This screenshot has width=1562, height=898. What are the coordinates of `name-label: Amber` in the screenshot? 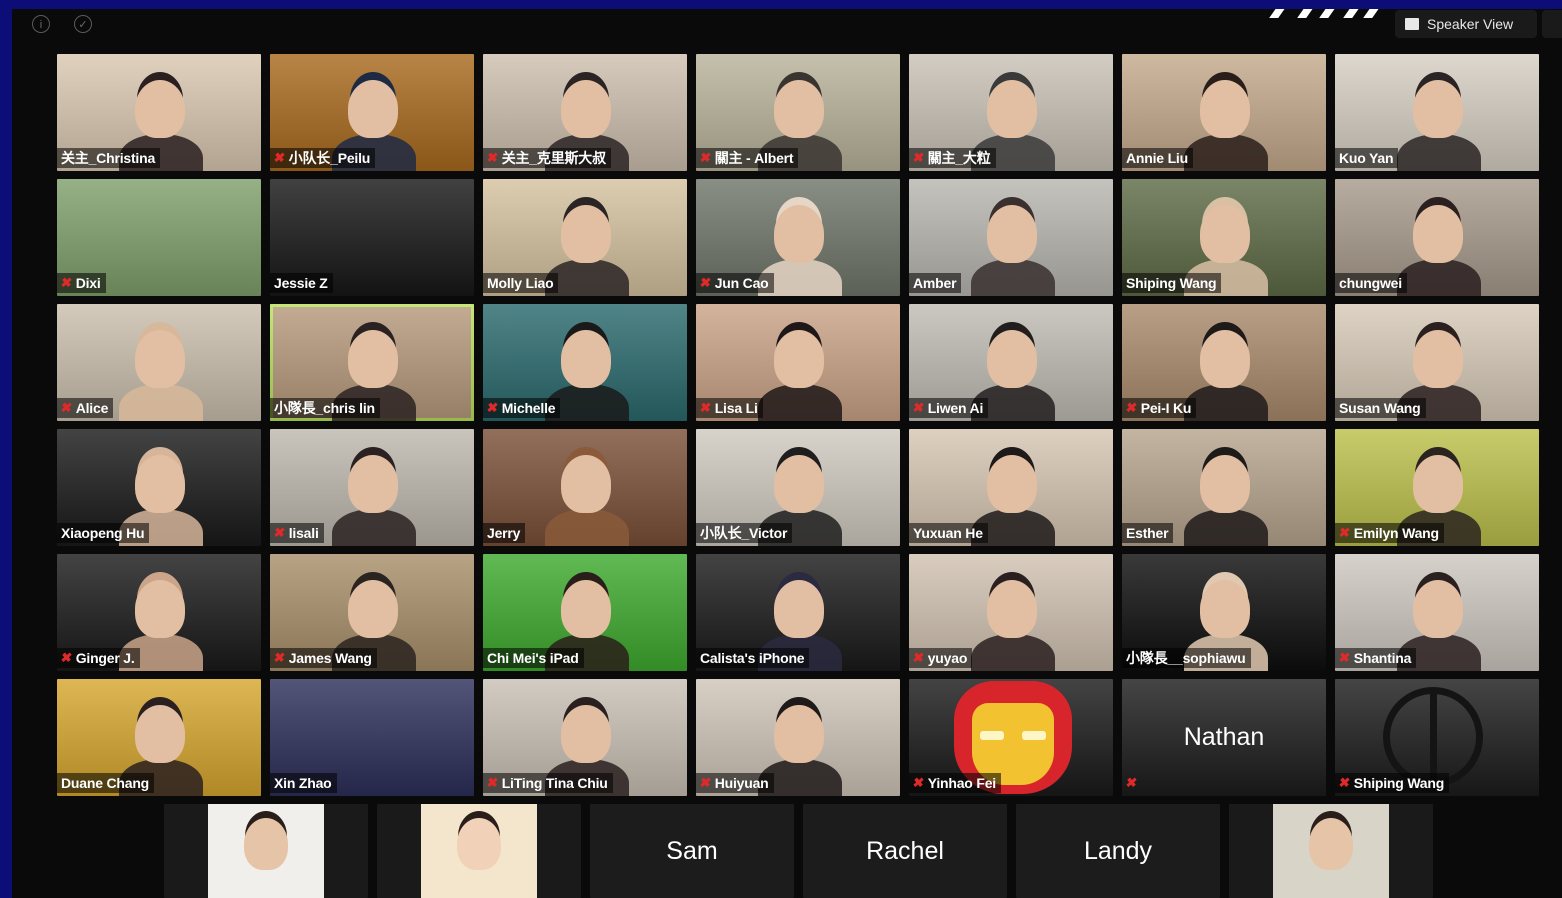 It's located at (935, 283).